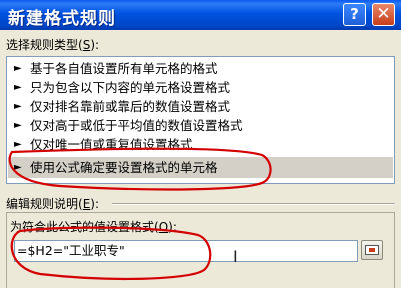 The image size is (401, 288). I want to click on collapse-dialog-icon, so click(372, 250).